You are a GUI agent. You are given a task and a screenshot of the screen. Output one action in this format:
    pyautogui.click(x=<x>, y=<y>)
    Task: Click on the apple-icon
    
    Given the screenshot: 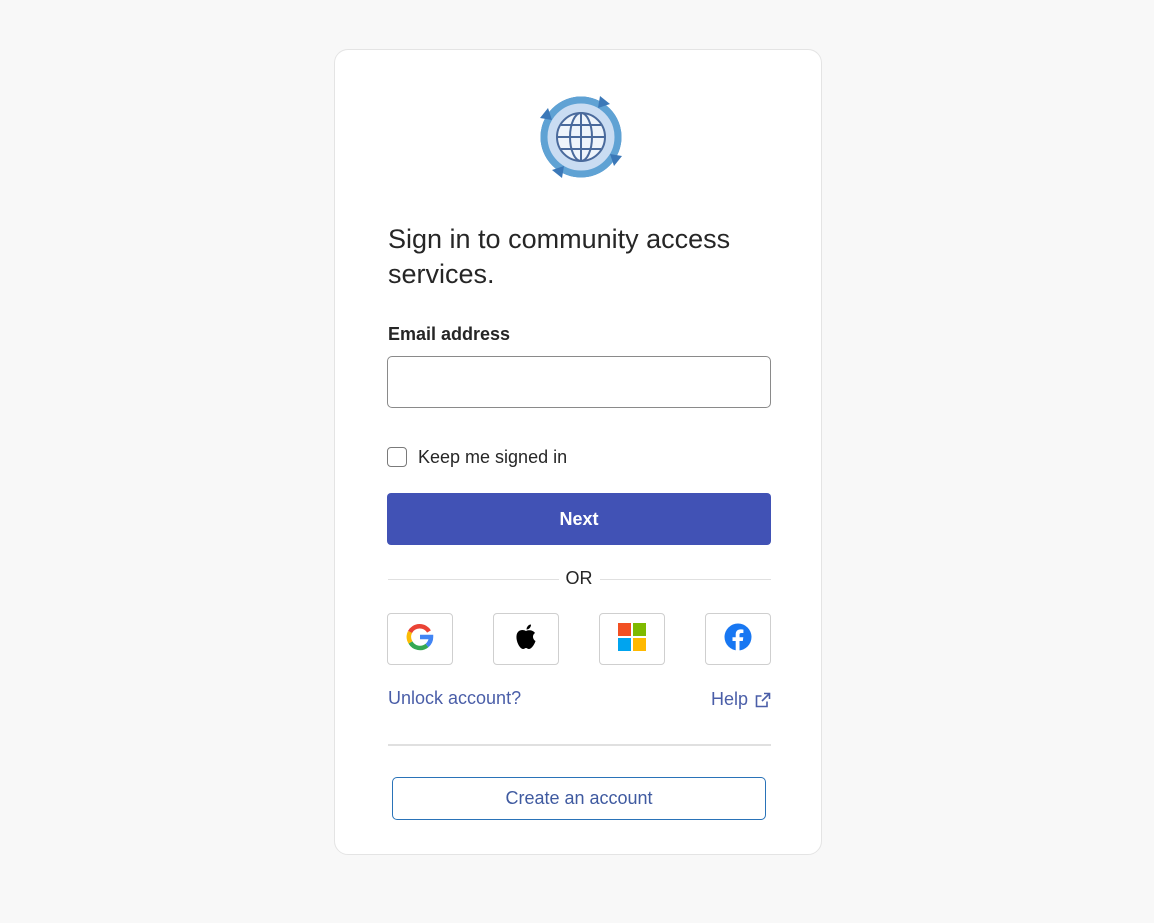 What is the action you would take?
    pyautogui.click(x=526, y=639)
    